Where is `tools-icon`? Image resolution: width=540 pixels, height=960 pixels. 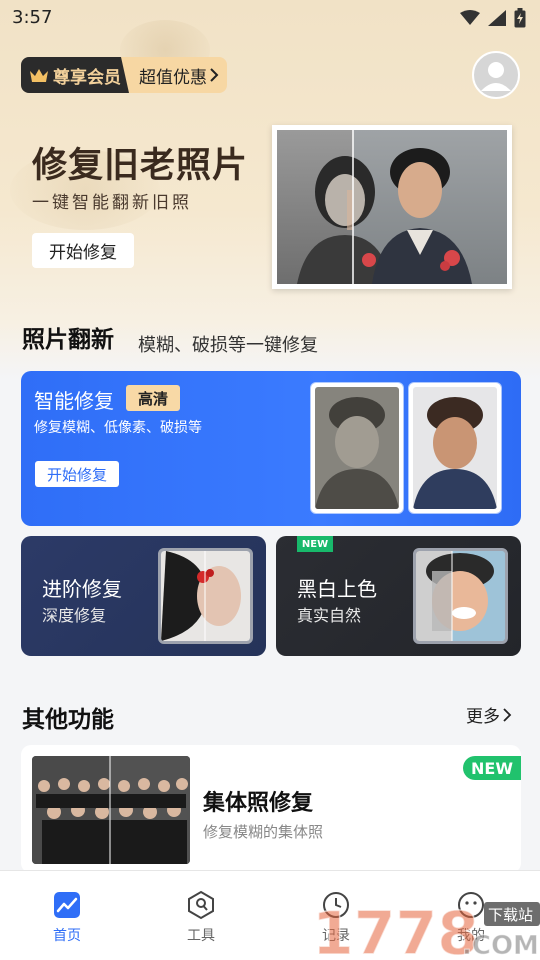 tools-icon is located at coordinates (201, 905).